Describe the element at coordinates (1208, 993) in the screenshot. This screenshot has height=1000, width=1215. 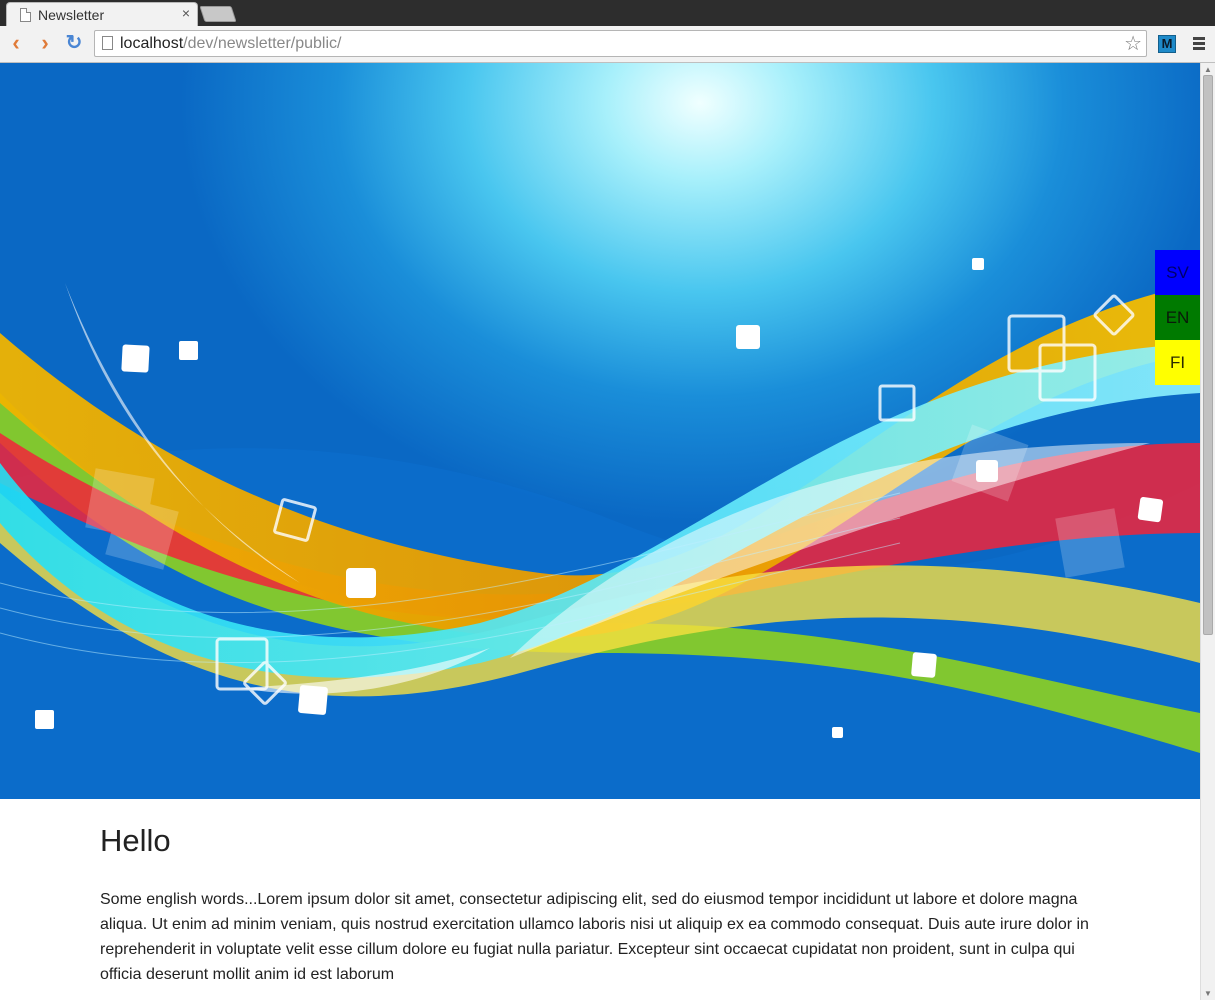
I see `scroll-down-arrow-icon: ▼` at that location.